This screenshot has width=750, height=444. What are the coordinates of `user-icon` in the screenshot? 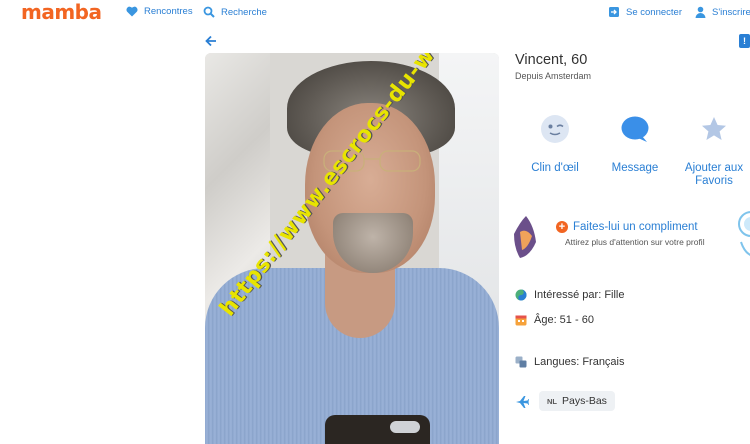 It's located at (700, 12).